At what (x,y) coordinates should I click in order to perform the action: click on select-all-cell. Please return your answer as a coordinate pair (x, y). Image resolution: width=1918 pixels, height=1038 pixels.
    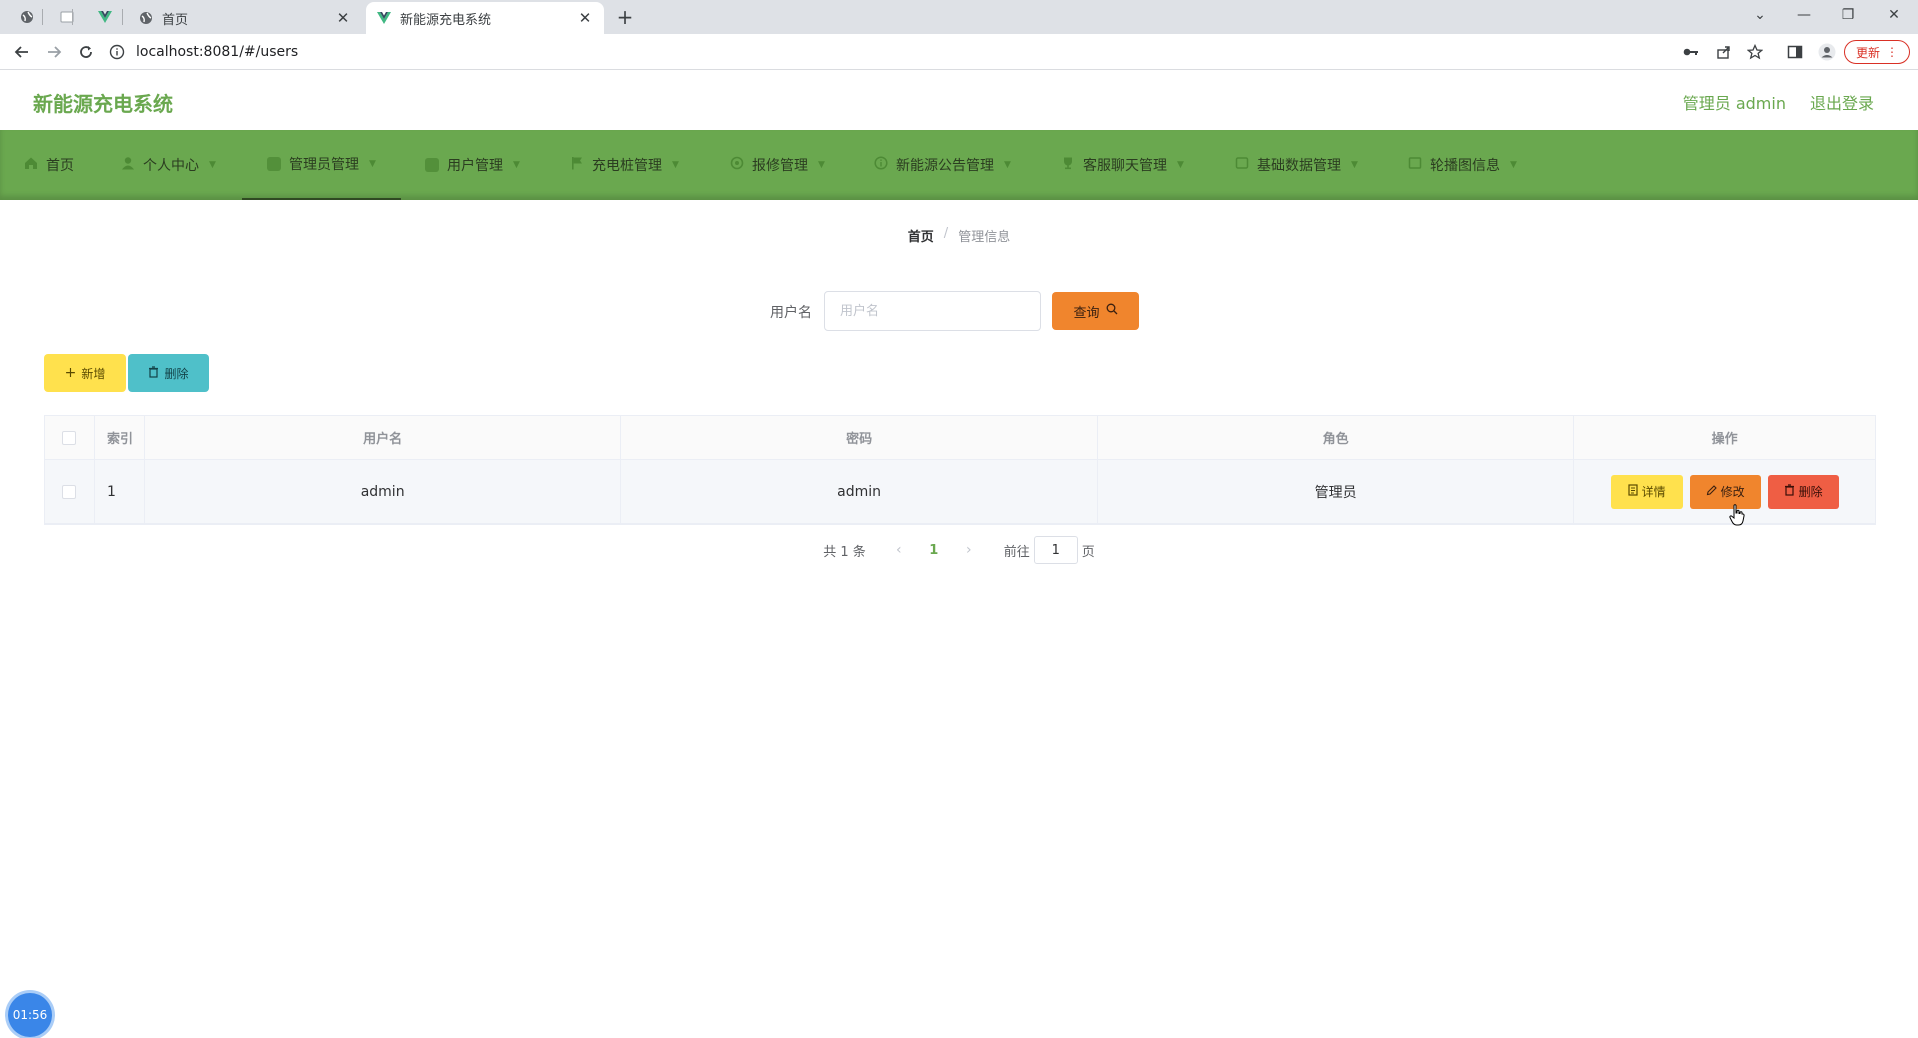
    Looking at the image, I should click on (70, 437).